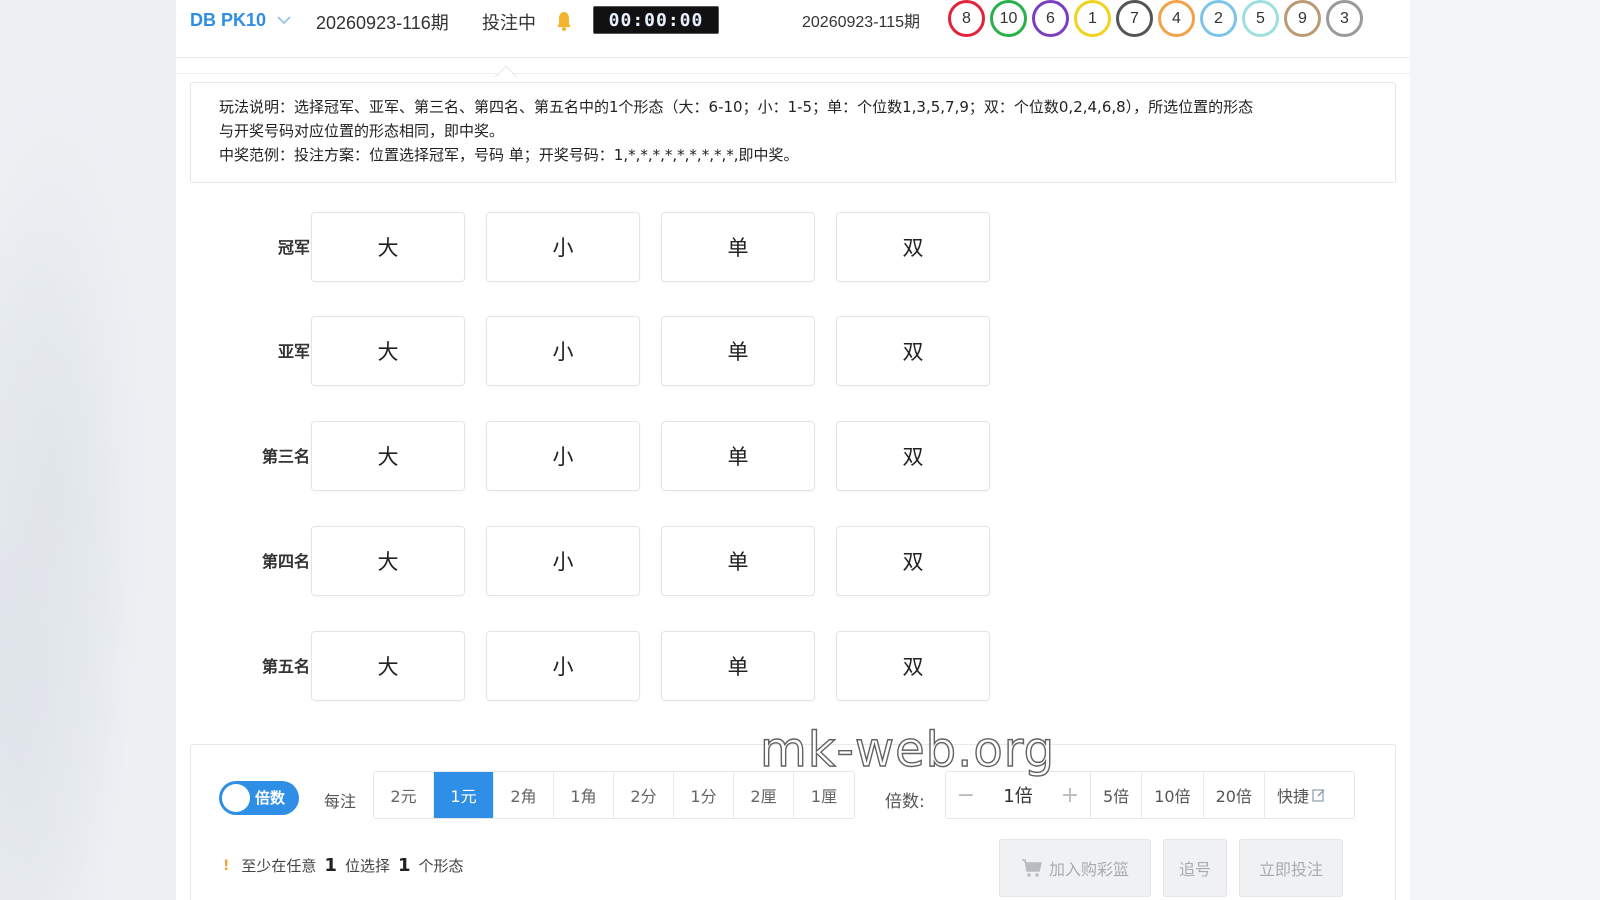  I want to click on bet-now-button: 立即投注, so click(1291, 868).